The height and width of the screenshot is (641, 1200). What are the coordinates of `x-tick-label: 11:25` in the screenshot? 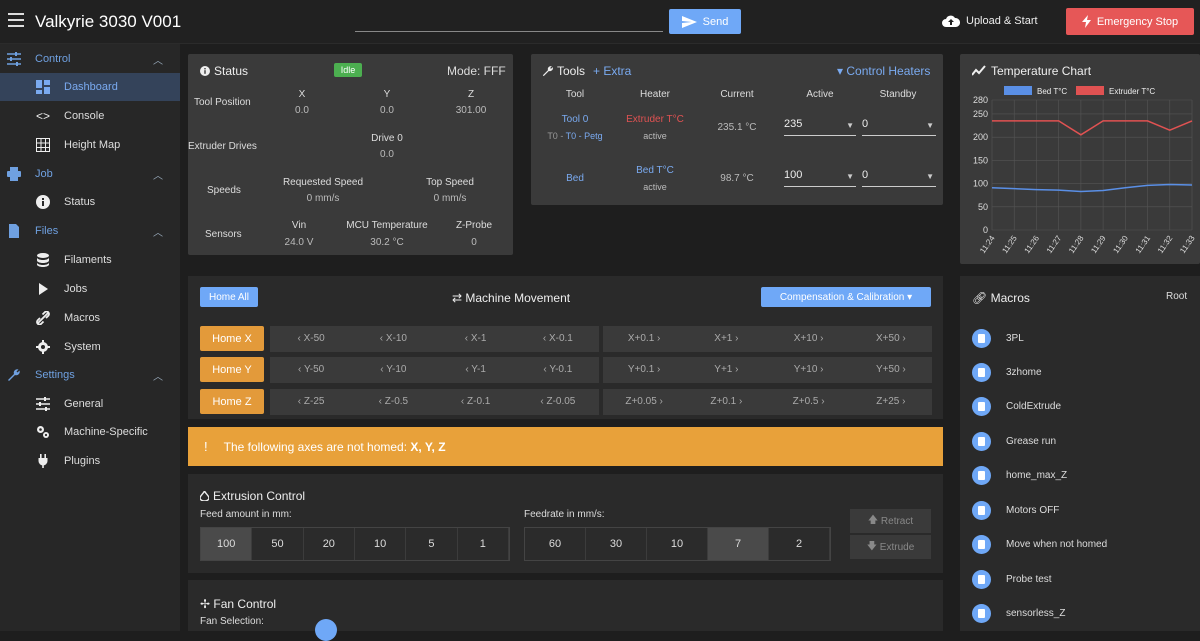 It's located at (1009, 245).